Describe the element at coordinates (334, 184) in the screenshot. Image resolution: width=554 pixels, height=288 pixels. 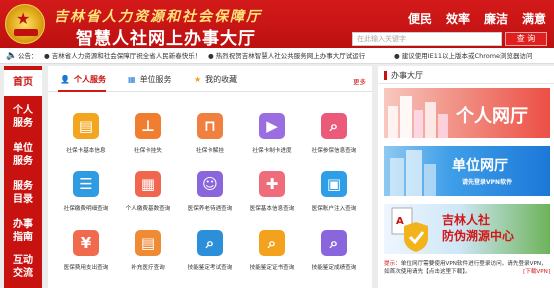
I see `account-icon: ▣` at that location.